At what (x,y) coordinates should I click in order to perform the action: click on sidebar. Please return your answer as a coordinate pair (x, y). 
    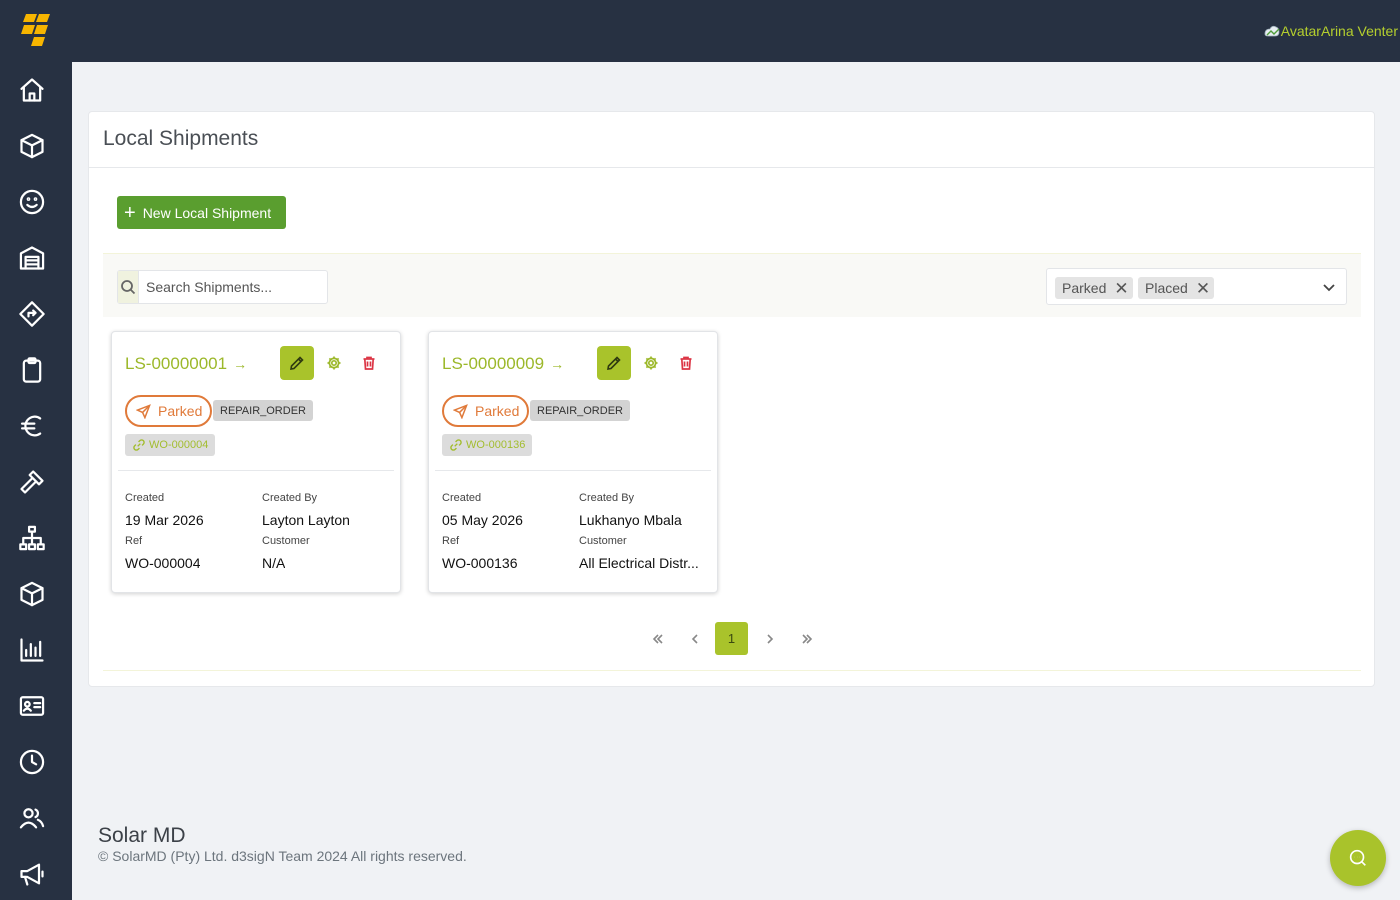
    Looking at the image, I should click on (36, 450).